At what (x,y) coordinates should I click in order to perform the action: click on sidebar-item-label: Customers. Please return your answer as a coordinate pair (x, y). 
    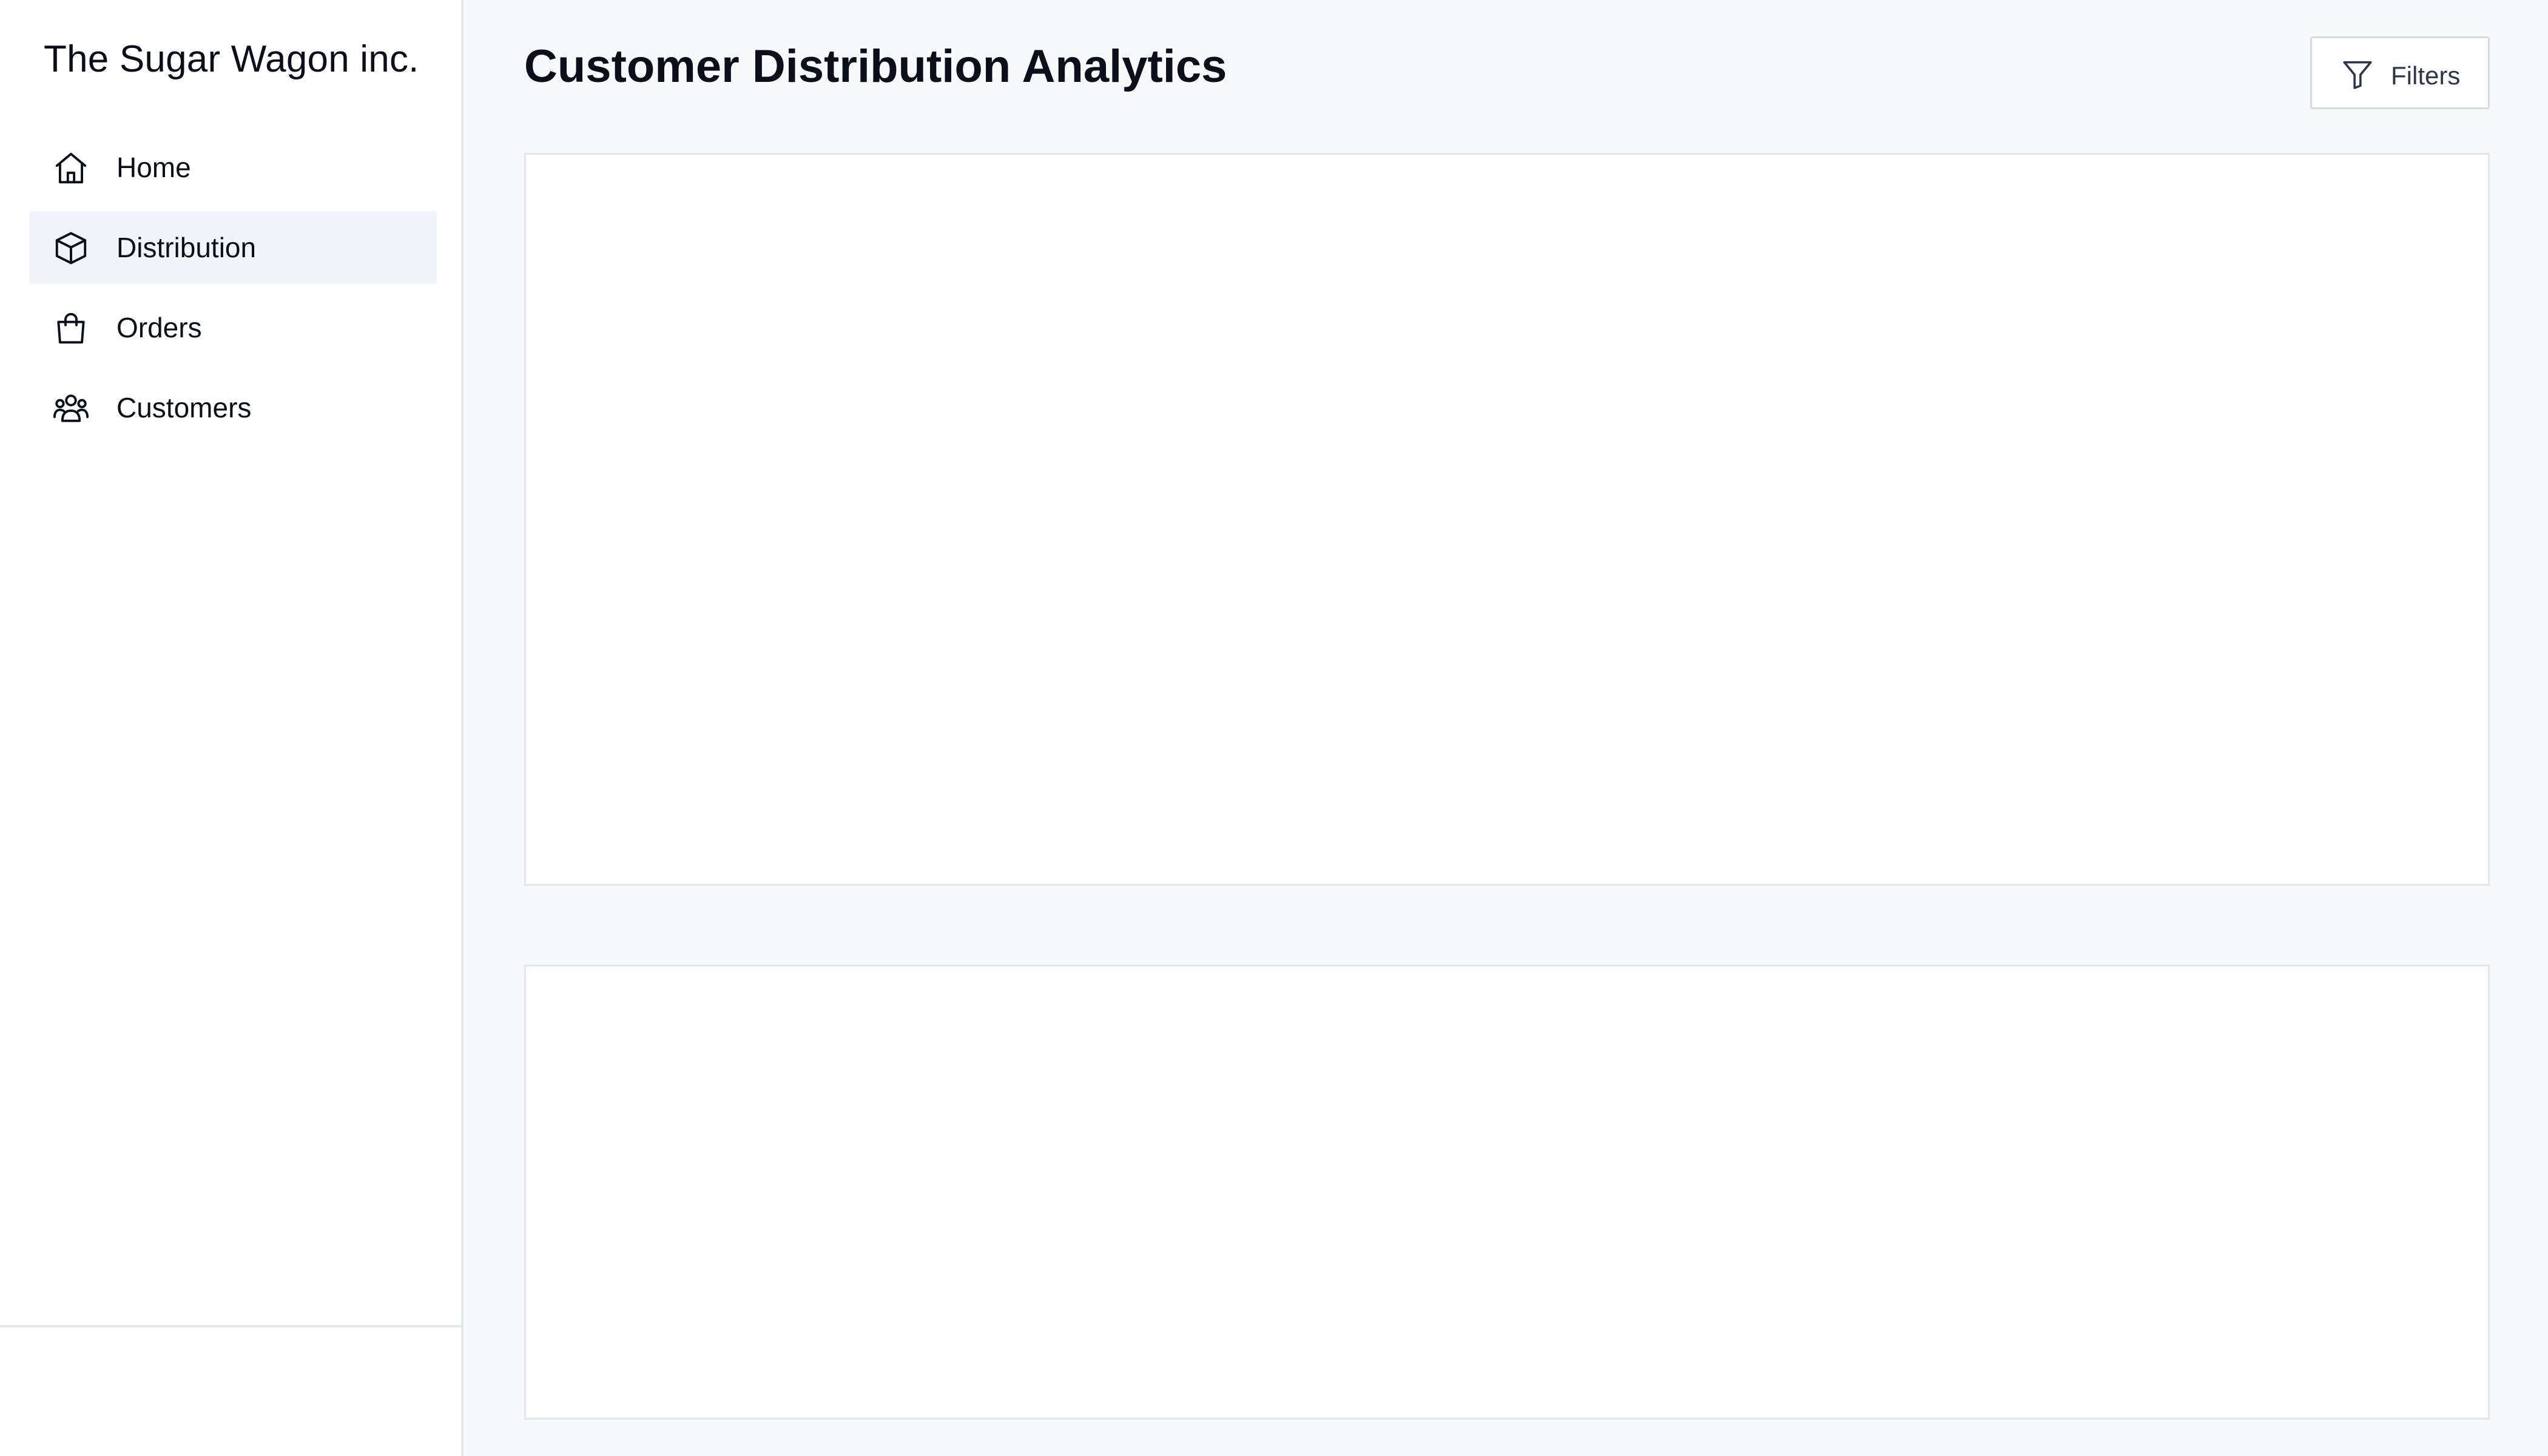
    Looking at the image, I should click on (184, 407).